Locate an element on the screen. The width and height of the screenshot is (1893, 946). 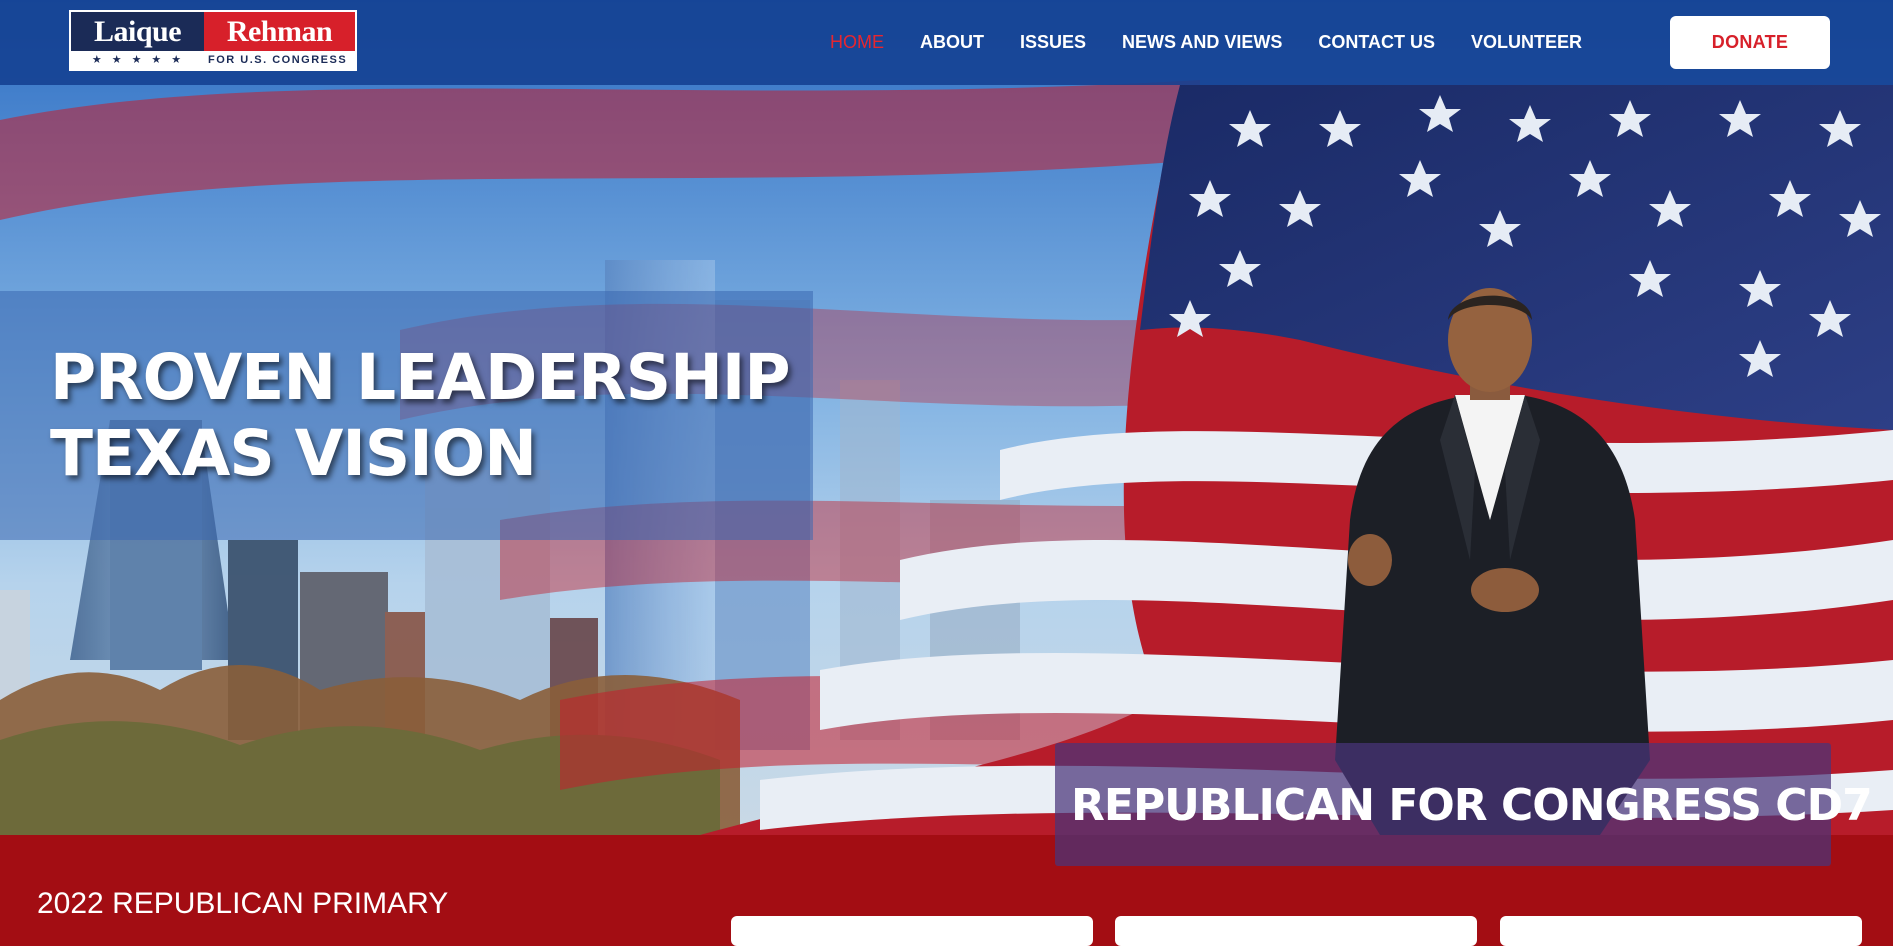
nav-contact-us: CONTACT US is located at coordinates (1376, 42).